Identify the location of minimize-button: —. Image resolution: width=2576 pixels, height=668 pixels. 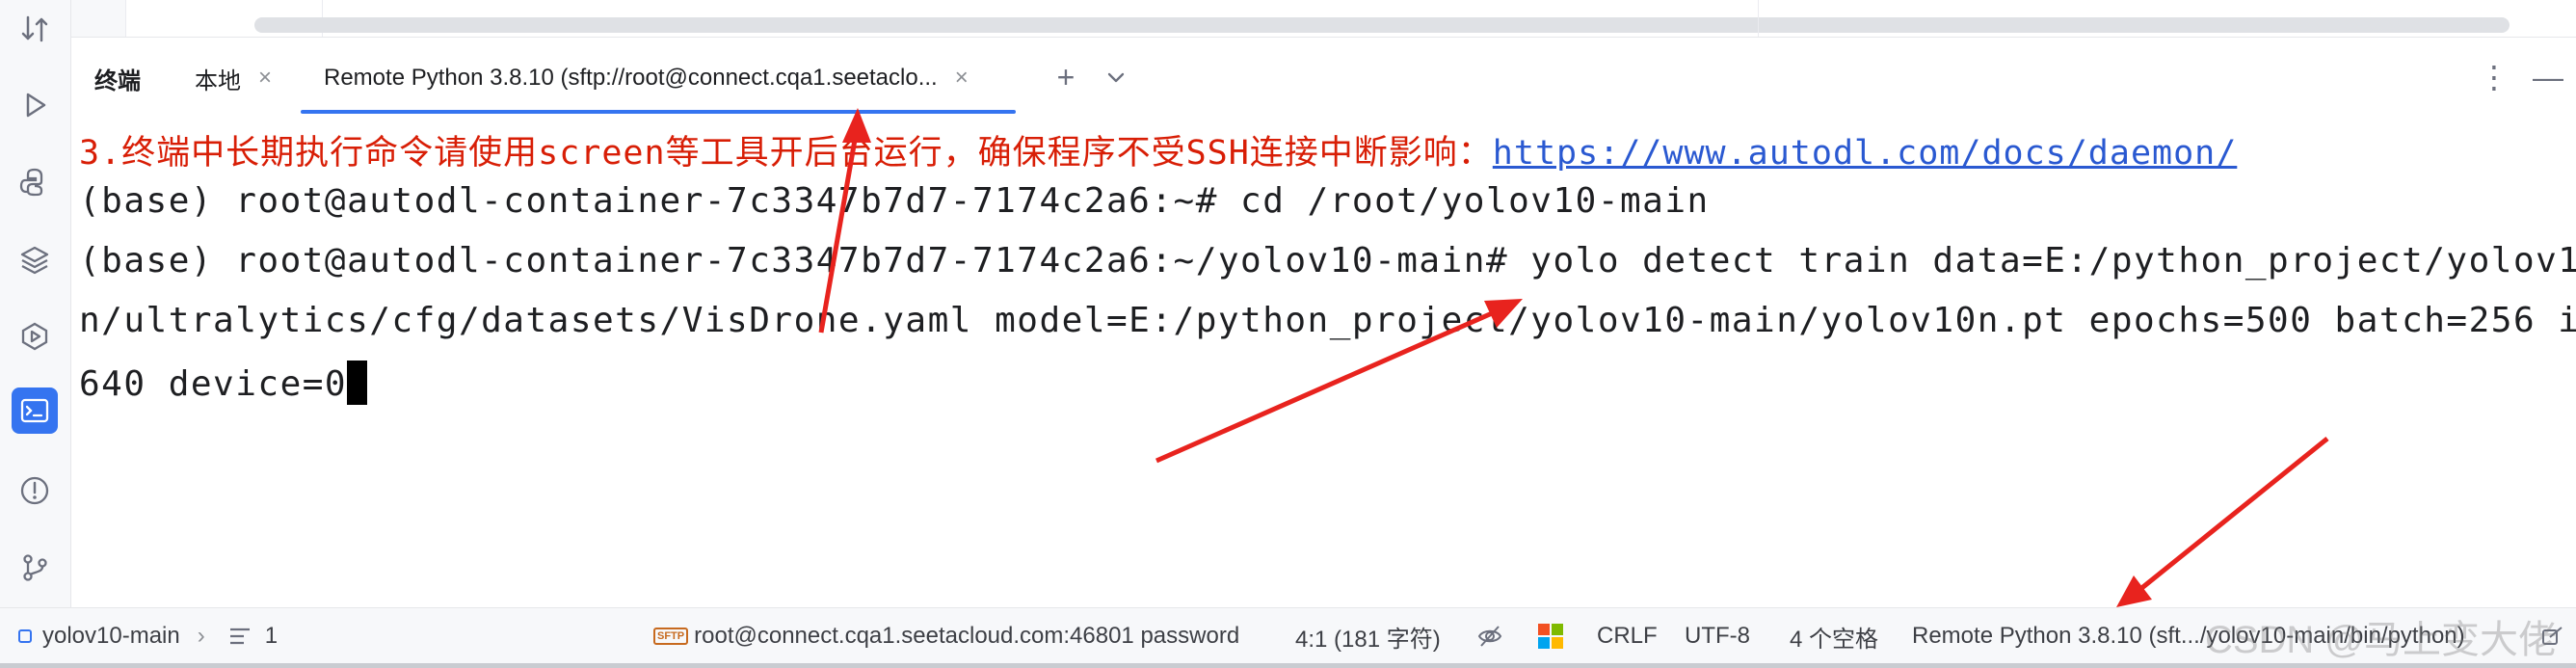
(2548, 77).